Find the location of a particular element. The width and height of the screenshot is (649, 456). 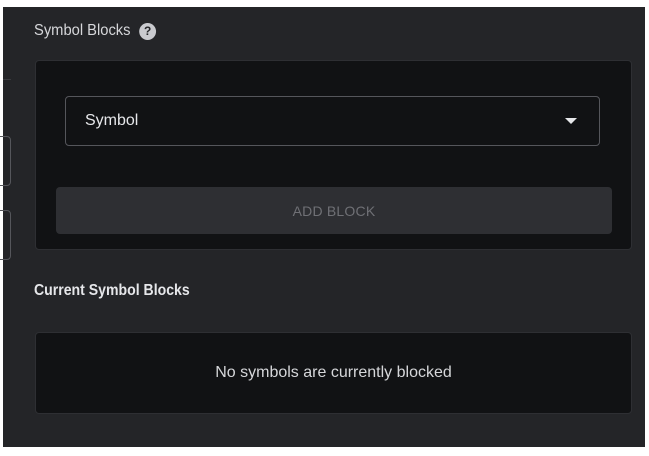

question-circle-icon: ? is located at coordinates (147, 31).